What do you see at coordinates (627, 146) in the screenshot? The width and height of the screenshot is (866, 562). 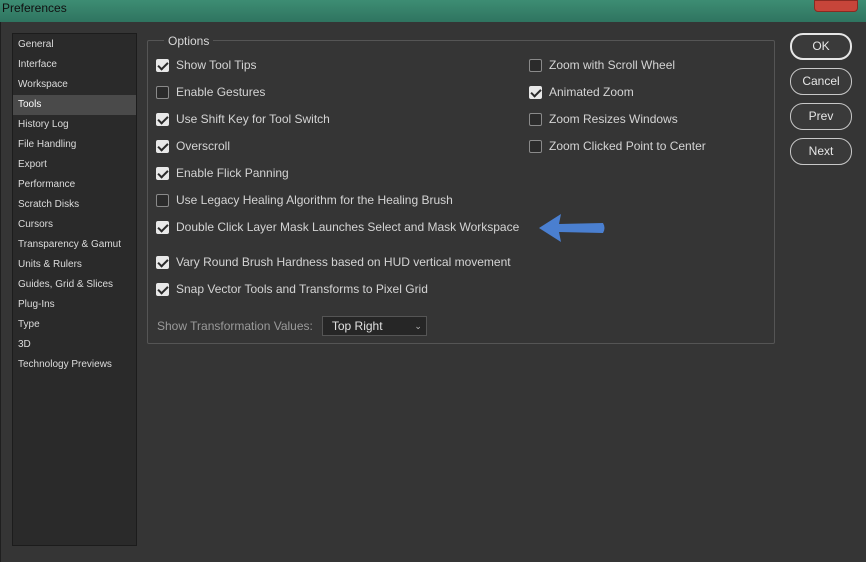 I see `checkbox-label: Zoom Clicked Point to Center` at bounding box center [627, 146].